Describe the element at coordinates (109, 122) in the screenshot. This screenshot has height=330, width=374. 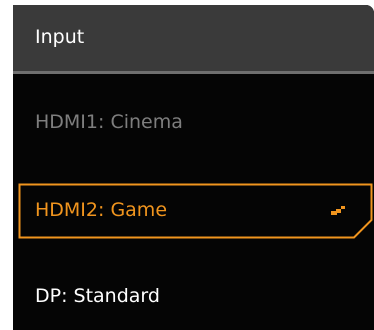
I see `menu-item-label: HDMI1: Cinema` at that location.